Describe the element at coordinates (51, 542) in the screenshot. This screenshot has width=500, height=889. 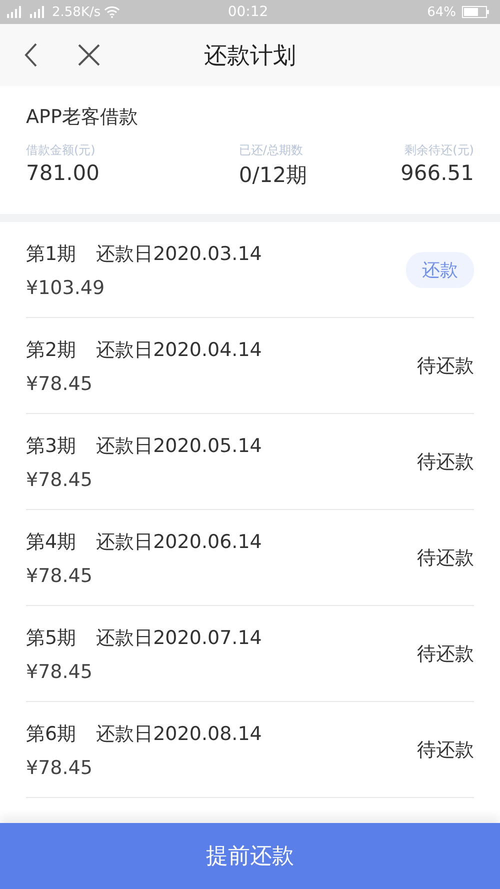
I see `period-label: 第4期` at that location.